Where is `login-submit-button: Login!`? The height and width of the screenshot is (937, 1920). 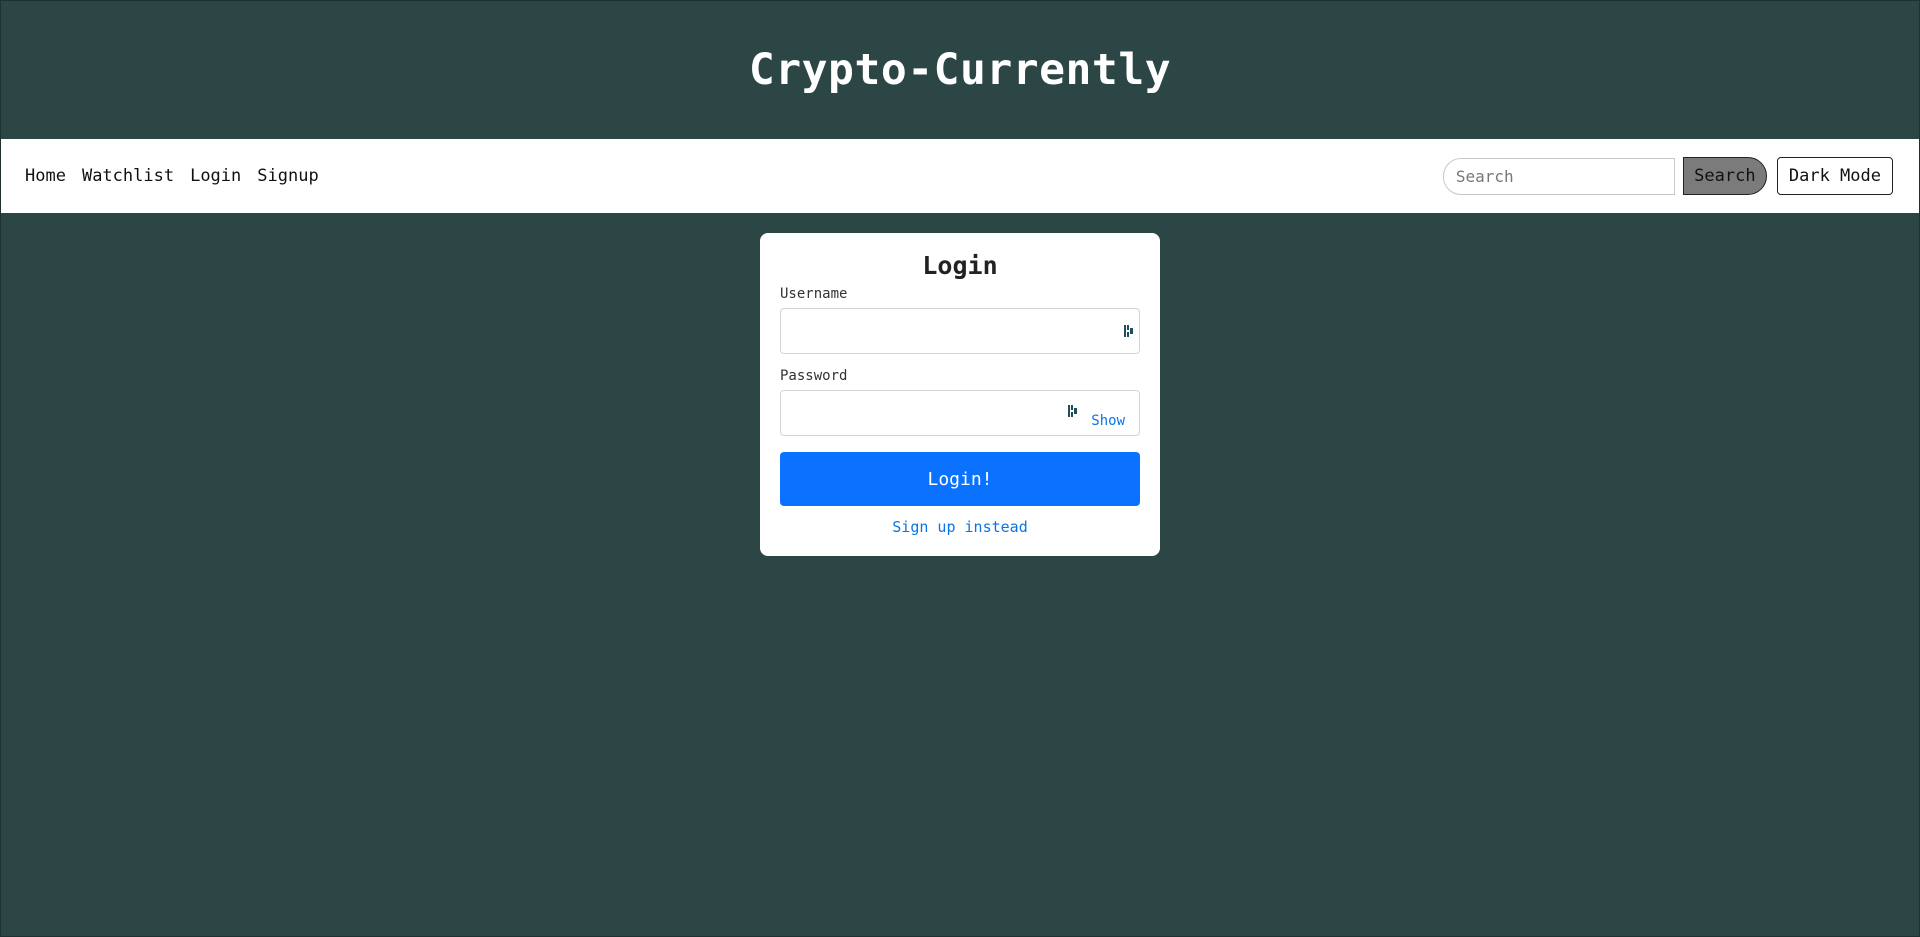
login-submit-button: Login! is located at coordinates (960, 479).